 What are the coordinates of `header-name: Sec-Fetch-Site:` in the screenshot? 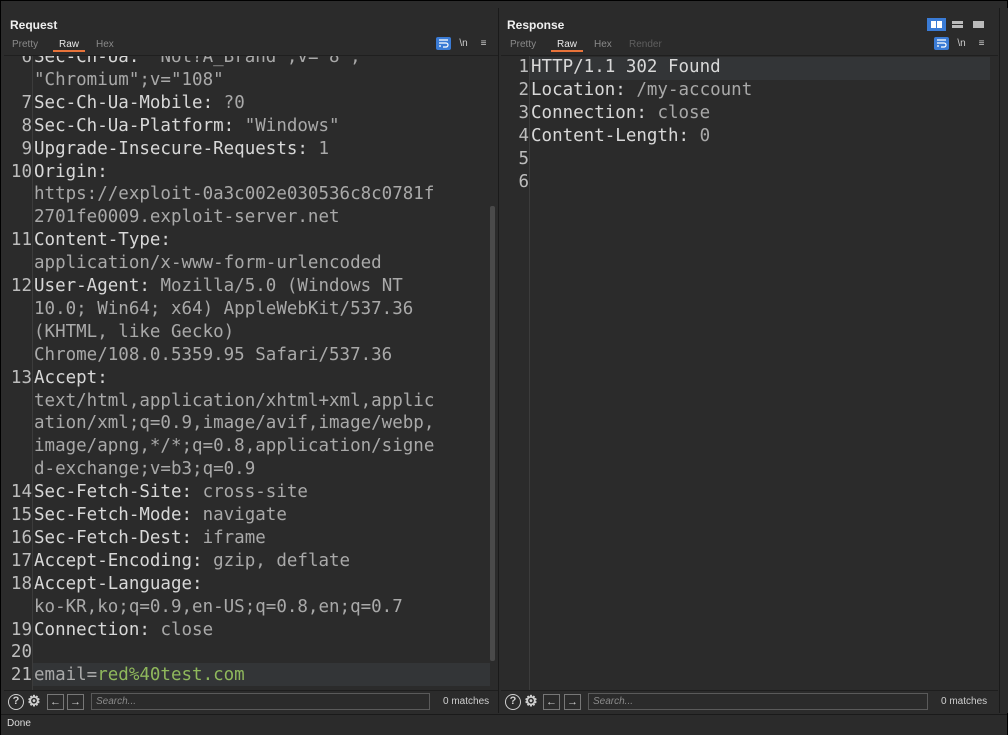 It's located at (118, 492).